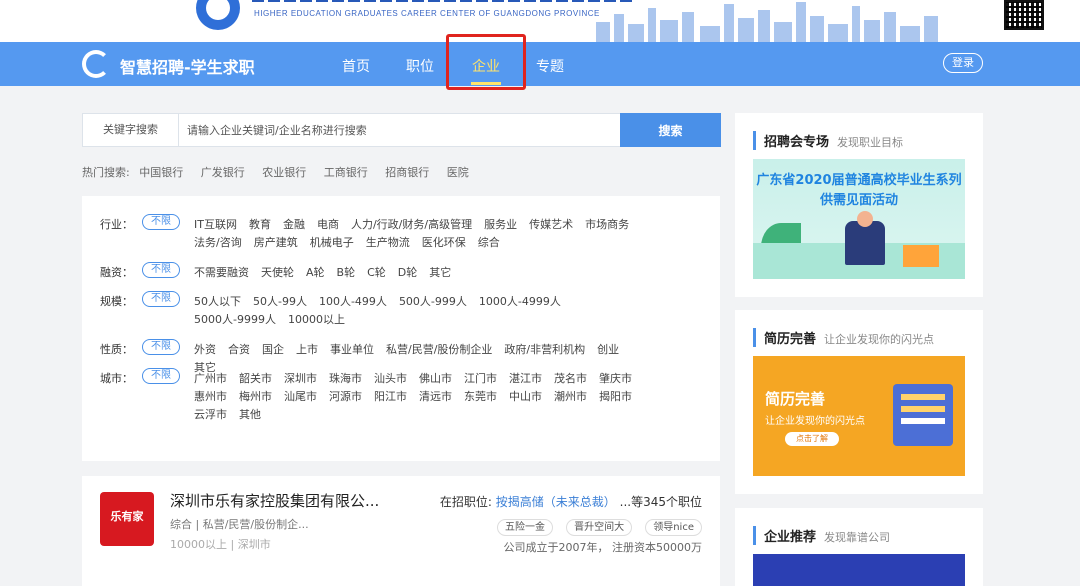 Image resolution: width=1080 pixels, height=586 pixels. I want to click on hot-search-link: 广发银行, so click(223, 172).